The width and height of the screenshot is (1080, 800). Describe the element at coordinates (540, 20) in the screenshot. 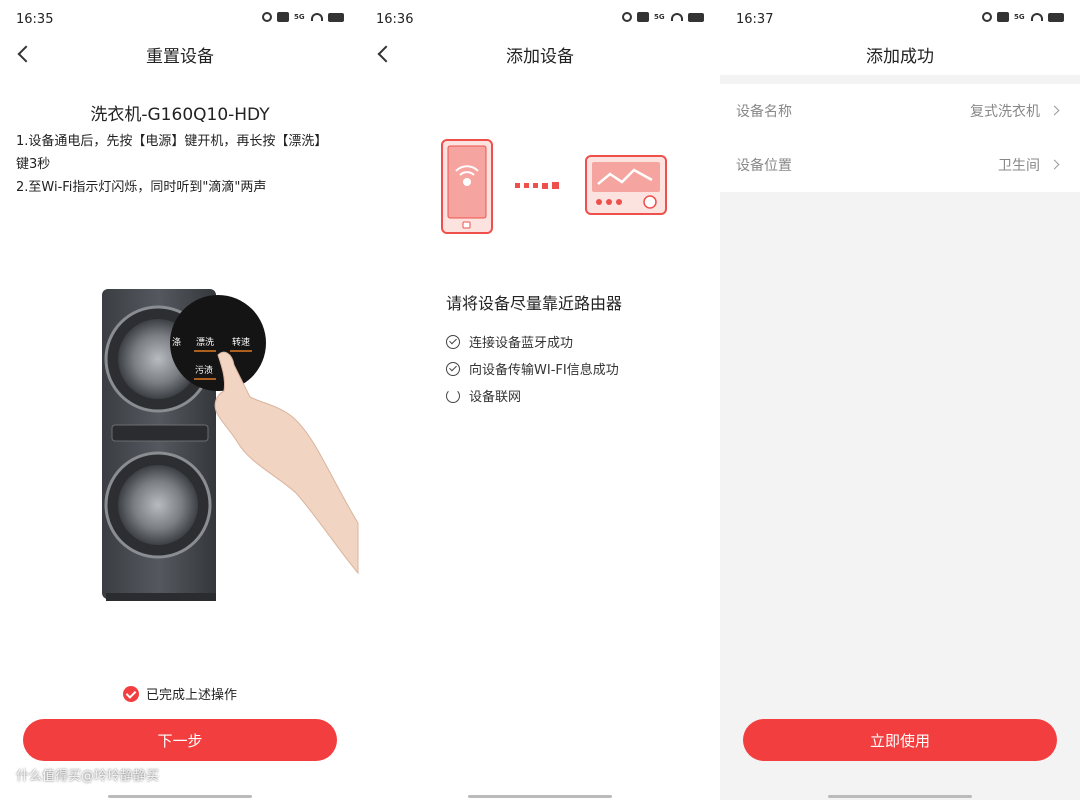

I see `status-bar: 16:36 5G` at that location.